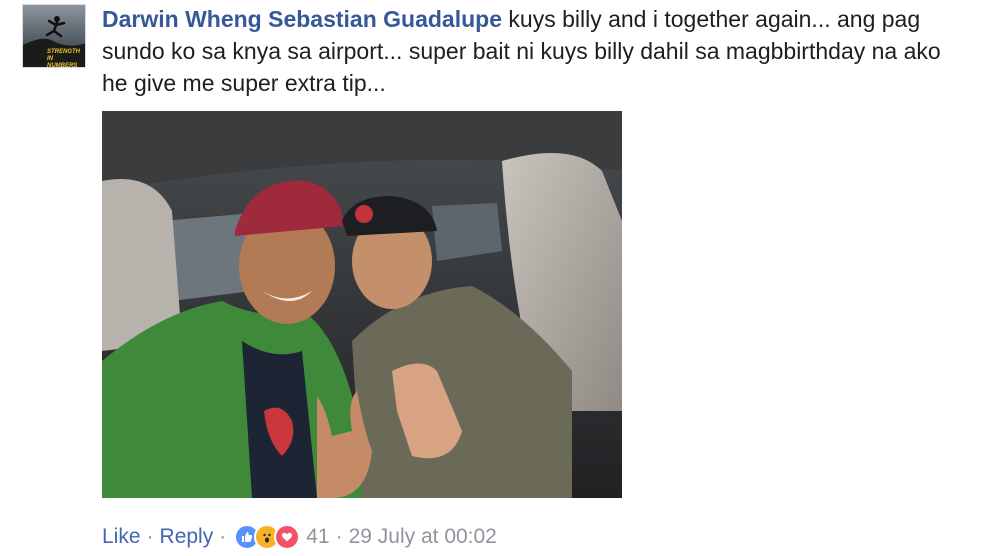 The width and height of the screenshot is (986, 556). What do you see at coordinates (423, 537) in the screenshot?
I see `comment-timestamp: 29 July at 00:02` at bounding box center [423, 537].